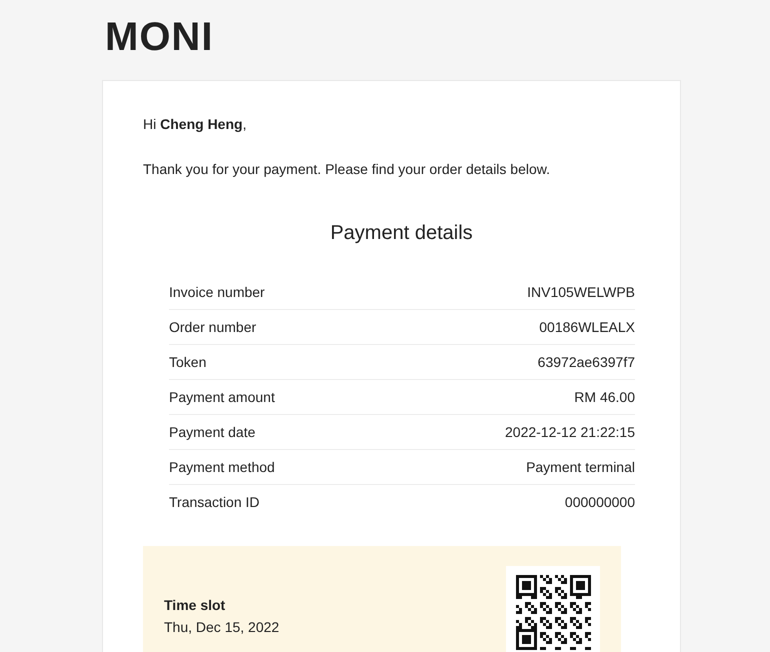 Image resolution: width=770 pixels, height=652 pixels. Describe the element at coordinates (599, 502) in the screenshot. I see `detail-value: 000000000` at that location.